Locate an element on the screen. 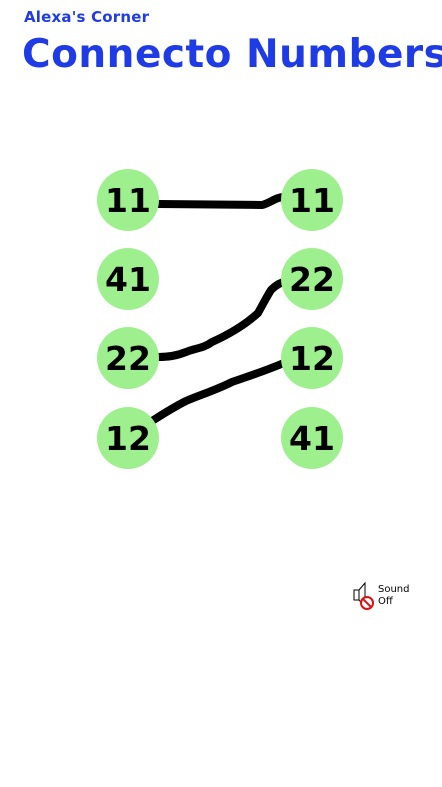  right-number-circle: 11 is located at coordinates (312, 200).